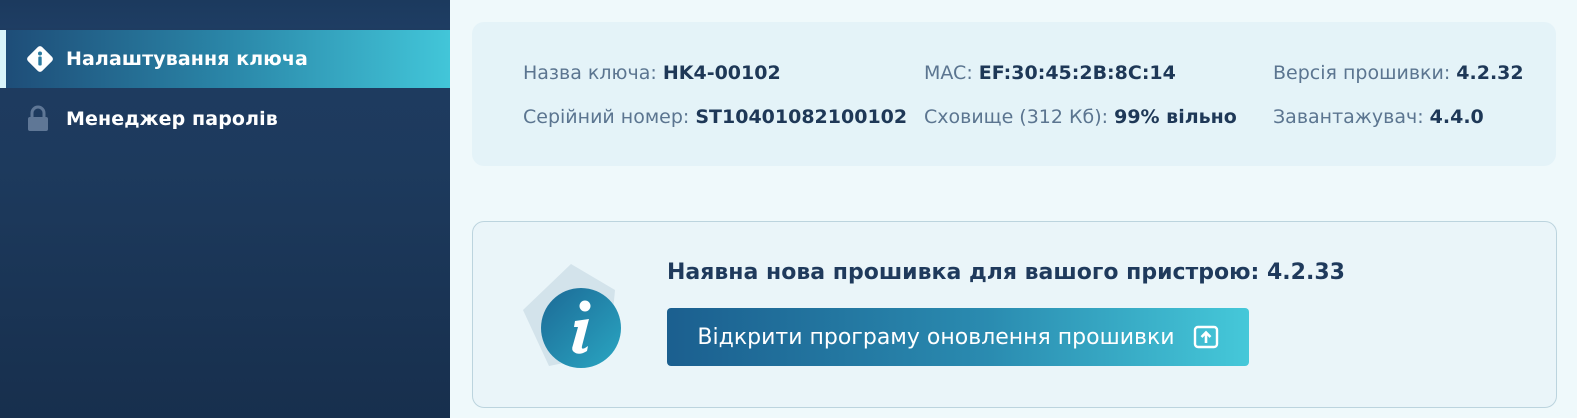  I want to click on info-icon, so click(581, 328).